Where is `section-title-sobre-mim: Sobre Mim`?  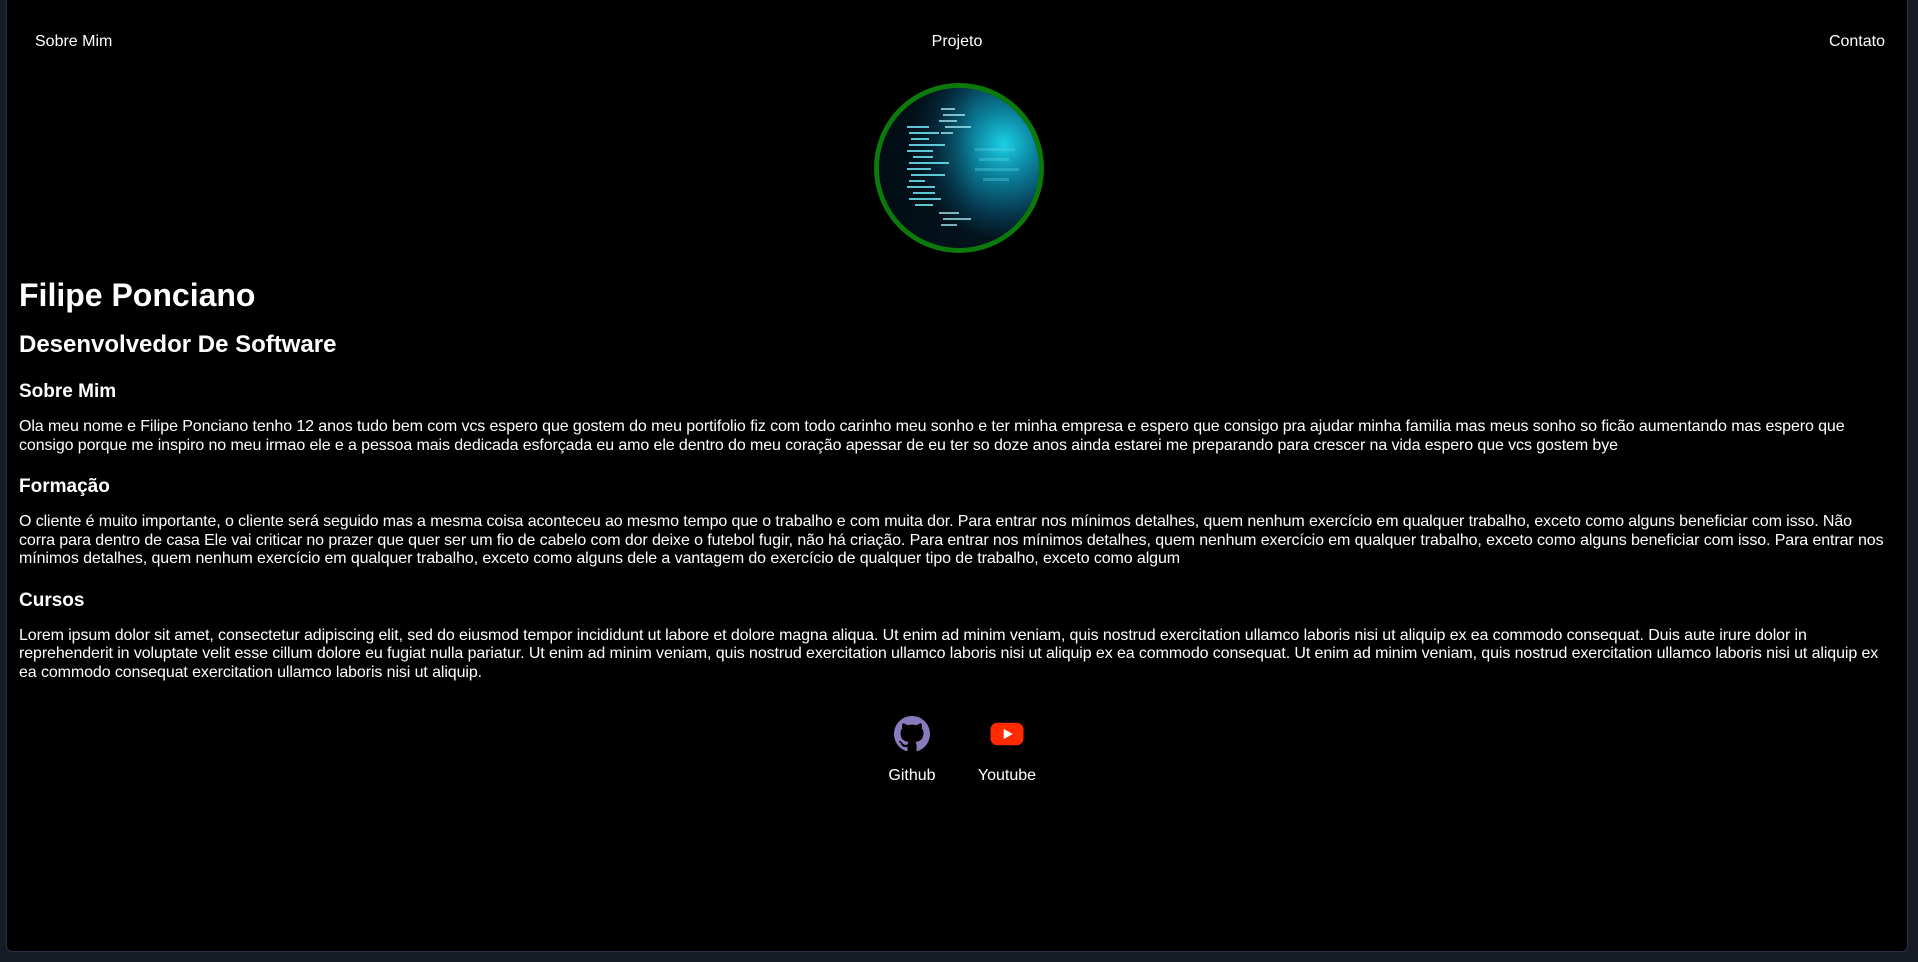 section-title-sobre-mim: Sobre Mim is located at coordinates (68, 391).